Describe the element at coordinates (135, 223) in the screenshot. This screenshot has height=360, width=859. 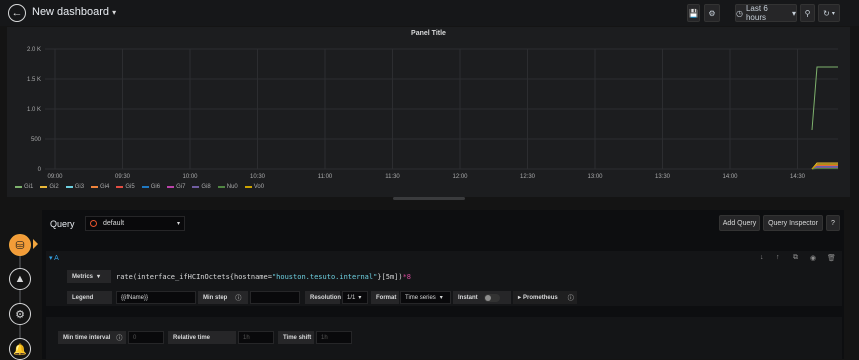
I see `datasource-select: default ▾` at that location.